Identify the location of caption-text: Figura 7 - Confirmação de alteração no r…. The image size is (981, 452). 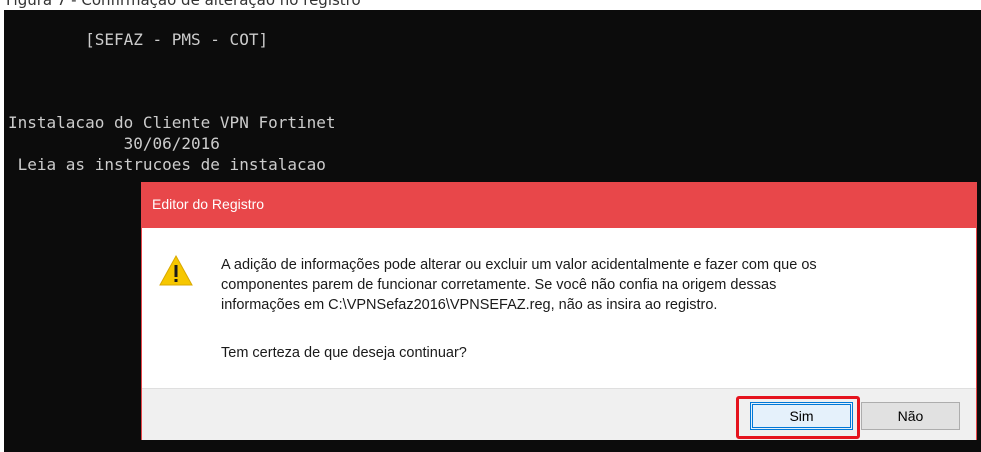
(183, 4).